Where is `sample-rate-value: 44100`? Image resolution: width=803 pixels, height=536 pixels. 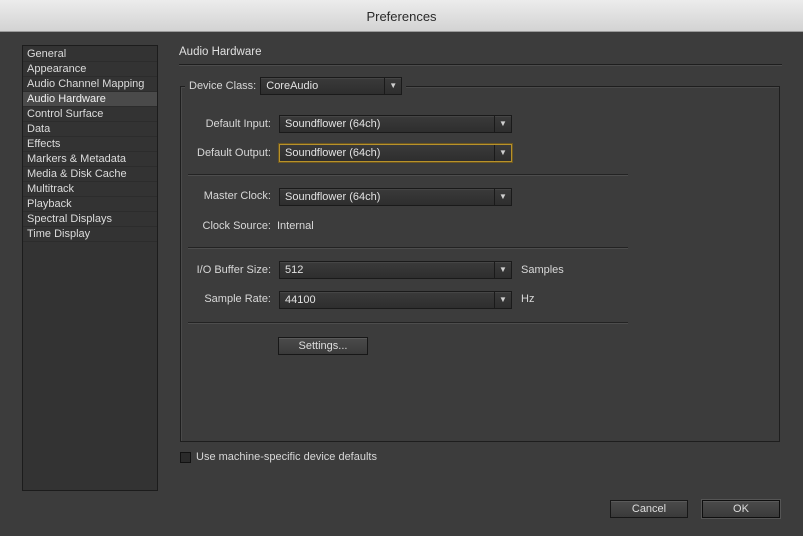 sample-rate-value: 44100 is located at coordinates (300, 300).